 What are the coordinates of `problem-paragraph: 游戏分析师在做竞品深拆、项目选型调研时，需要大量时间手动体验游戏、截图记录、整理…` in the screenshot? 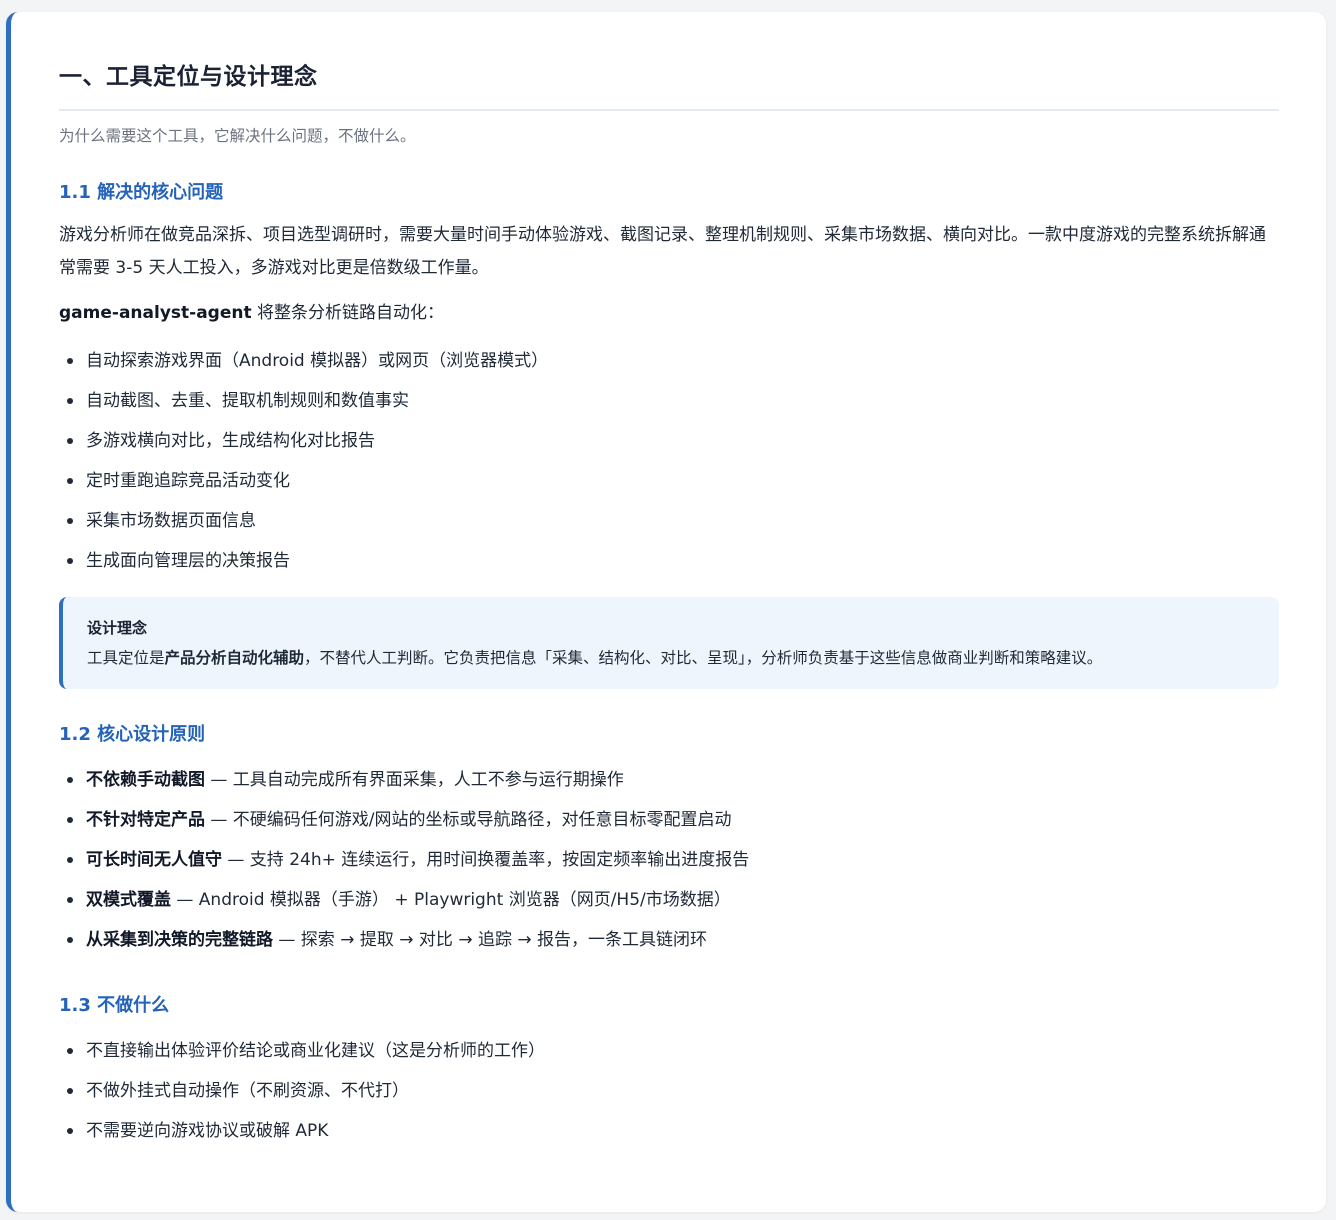 It's located at (662, 251).